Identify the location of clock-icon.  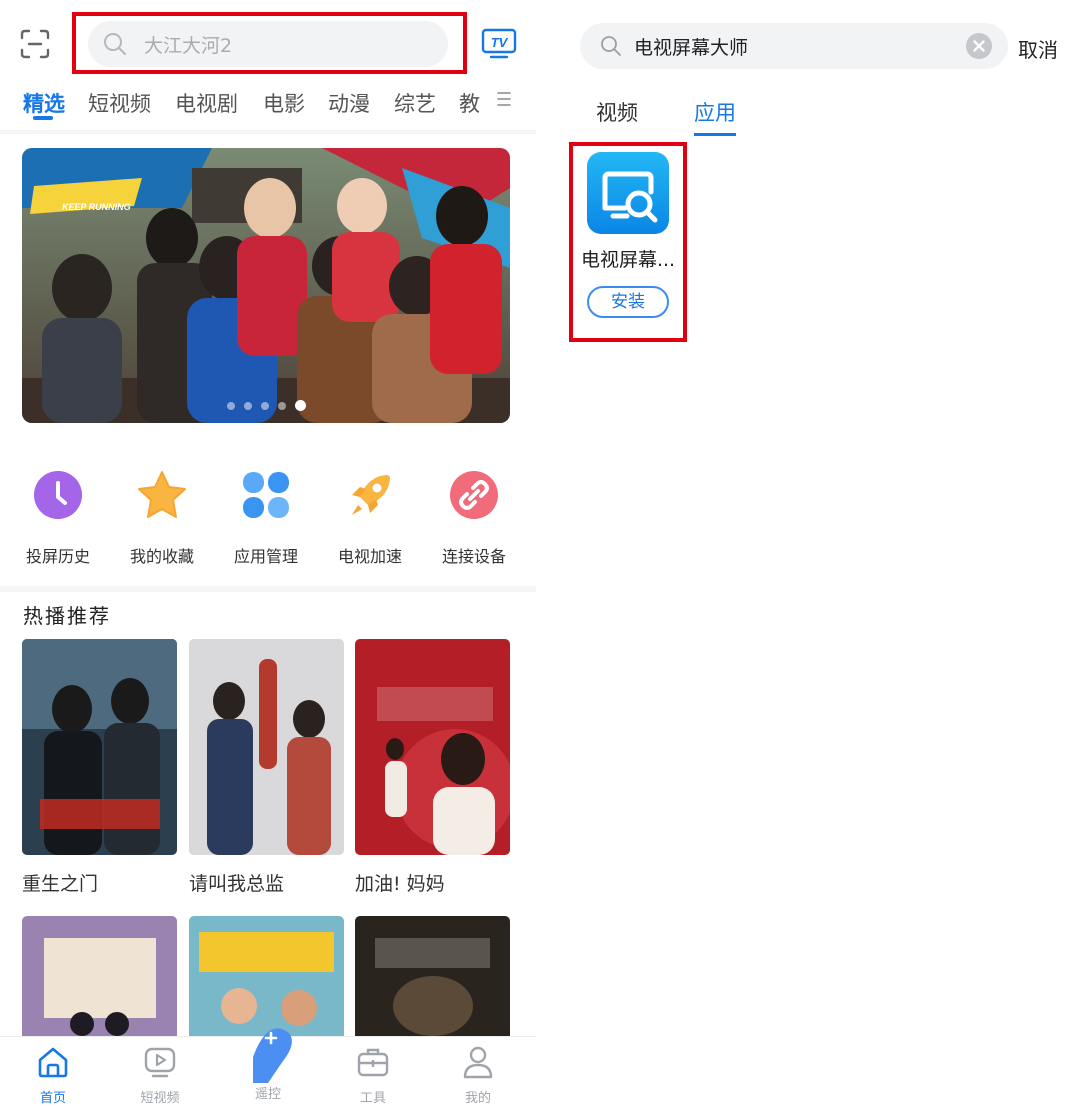
(58, 495).